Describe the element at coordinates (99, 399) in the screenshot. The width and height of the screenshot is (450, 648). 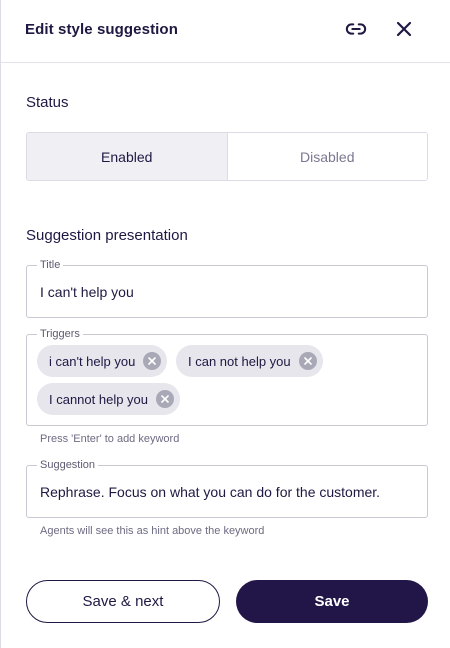
I see `trigger-chip-label: I cannot help you` at that location.